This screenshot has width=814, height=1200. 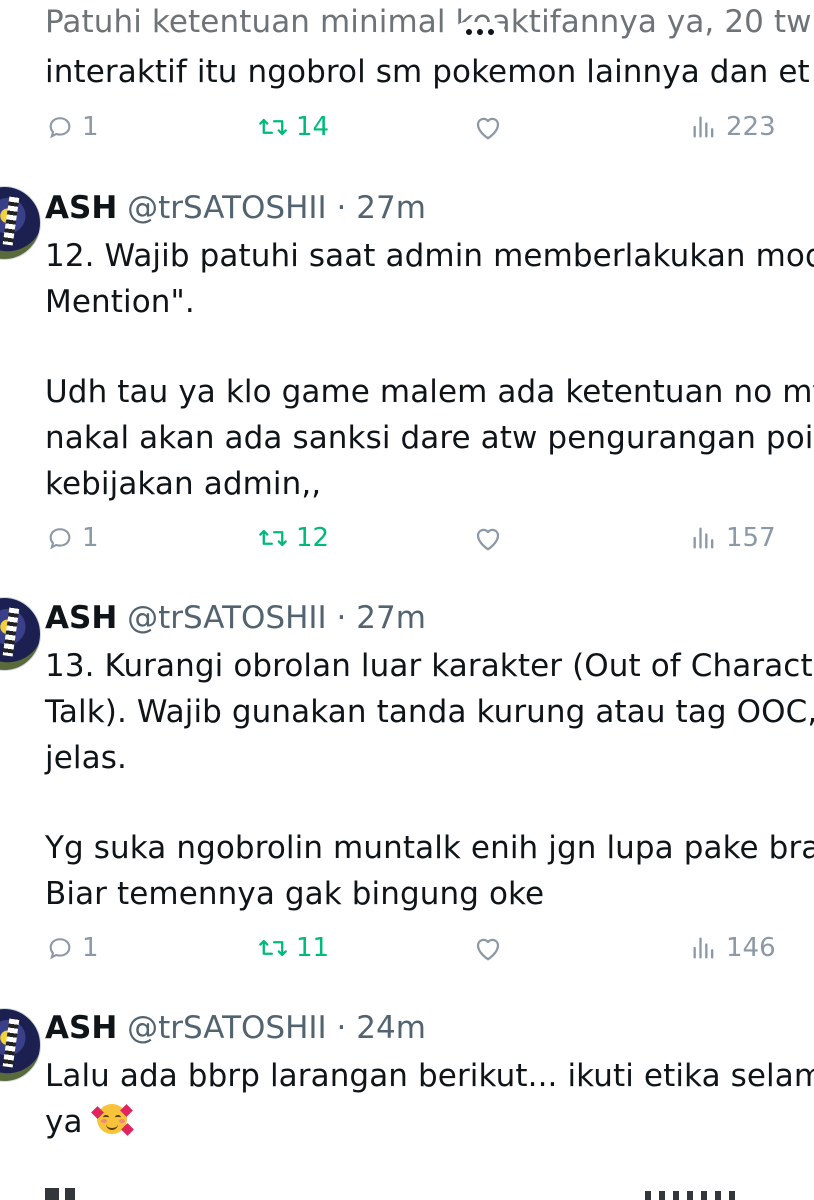 What do you see at coordinates (391, 1028) in the screenshot?
I see `tweet-timestamp: 24m` at bounding box center [391, 1028].